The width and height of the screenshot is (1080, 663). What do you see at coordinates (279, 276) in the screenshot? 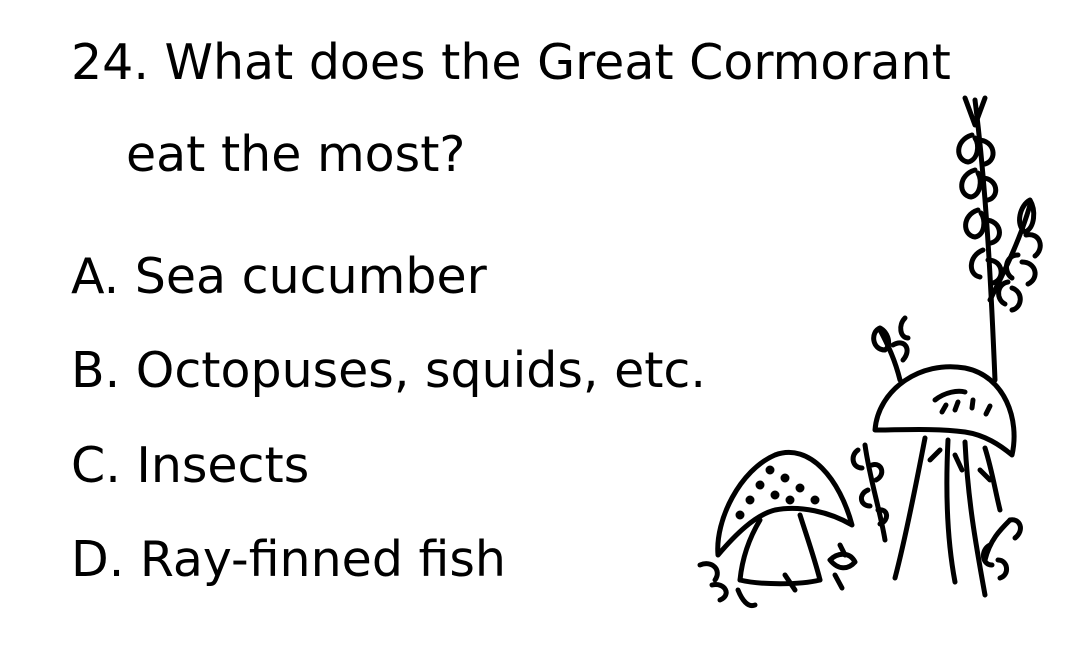
I see `option-a: A. Sea cucumber` at bounding box center [279, 276].